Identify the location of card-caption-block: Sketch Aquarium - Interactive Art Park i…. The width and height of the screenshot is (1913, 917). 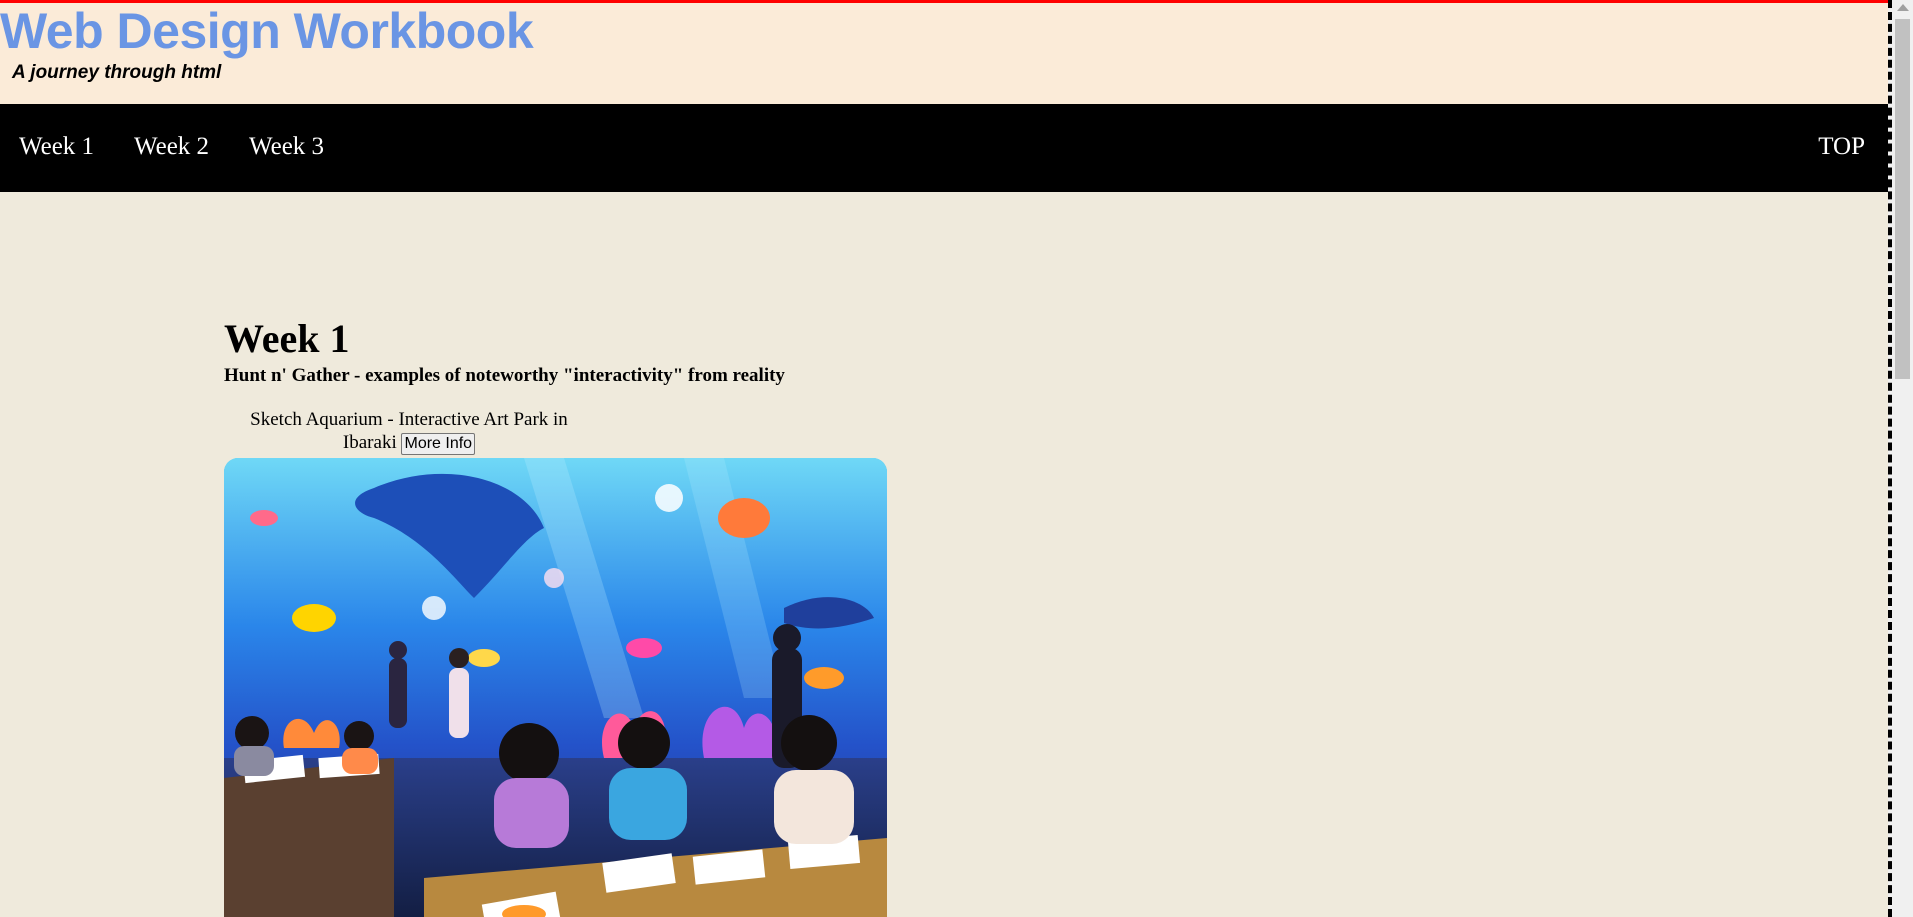
(409, 431).